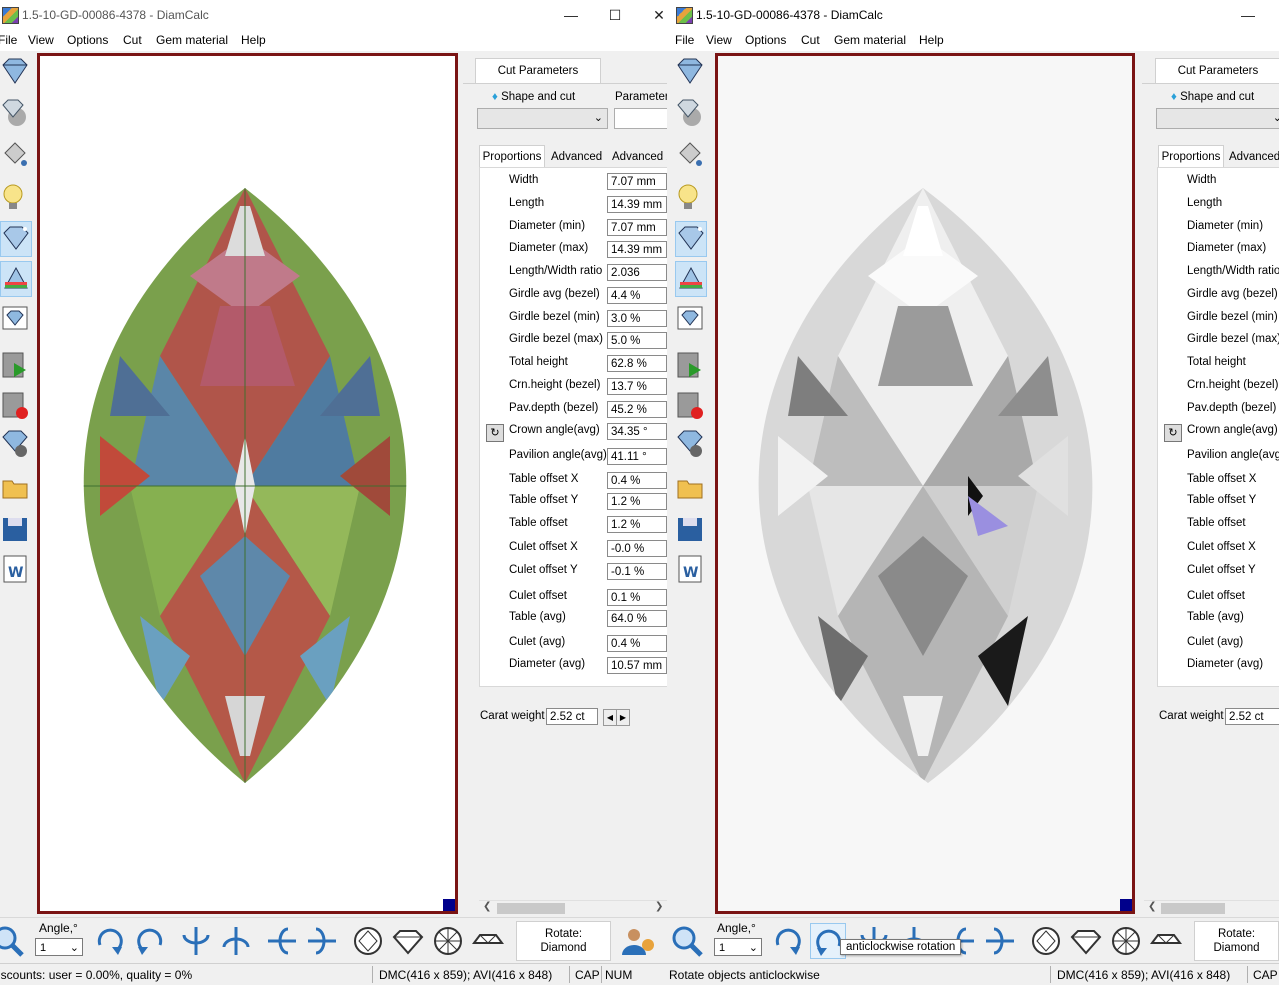 This screenshot has width=1279, height=985. What do you see at coordinates (15, 530) in the screenshot?
I see `save-disk-icon` at bounding box center [15, 530].